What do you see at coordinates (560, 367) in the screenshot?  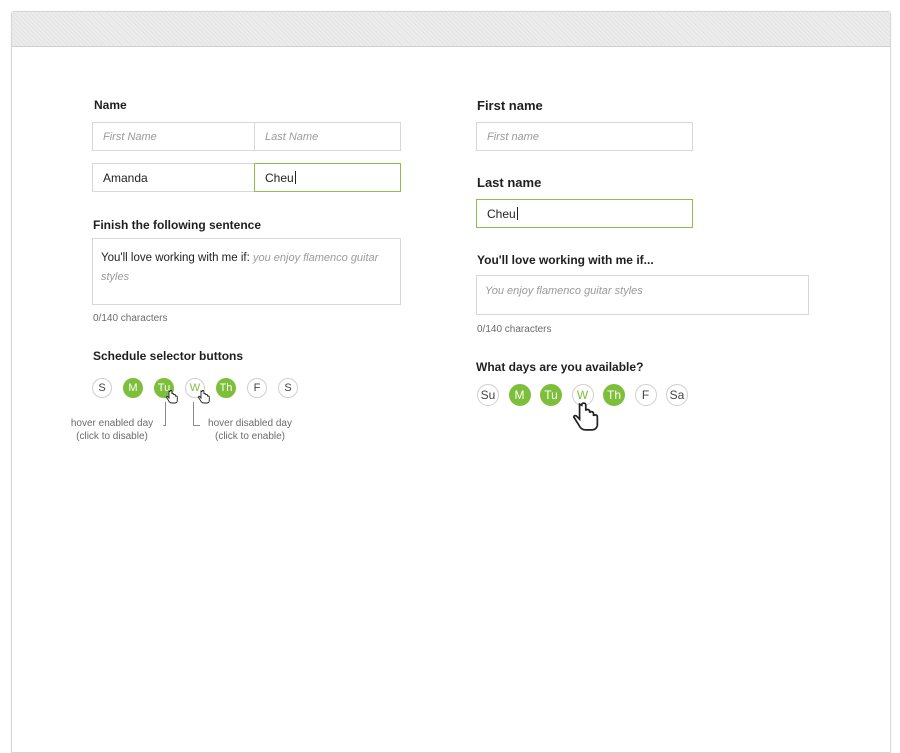 I see `days-label: What days are you available?` at bounding box center [560, 367].